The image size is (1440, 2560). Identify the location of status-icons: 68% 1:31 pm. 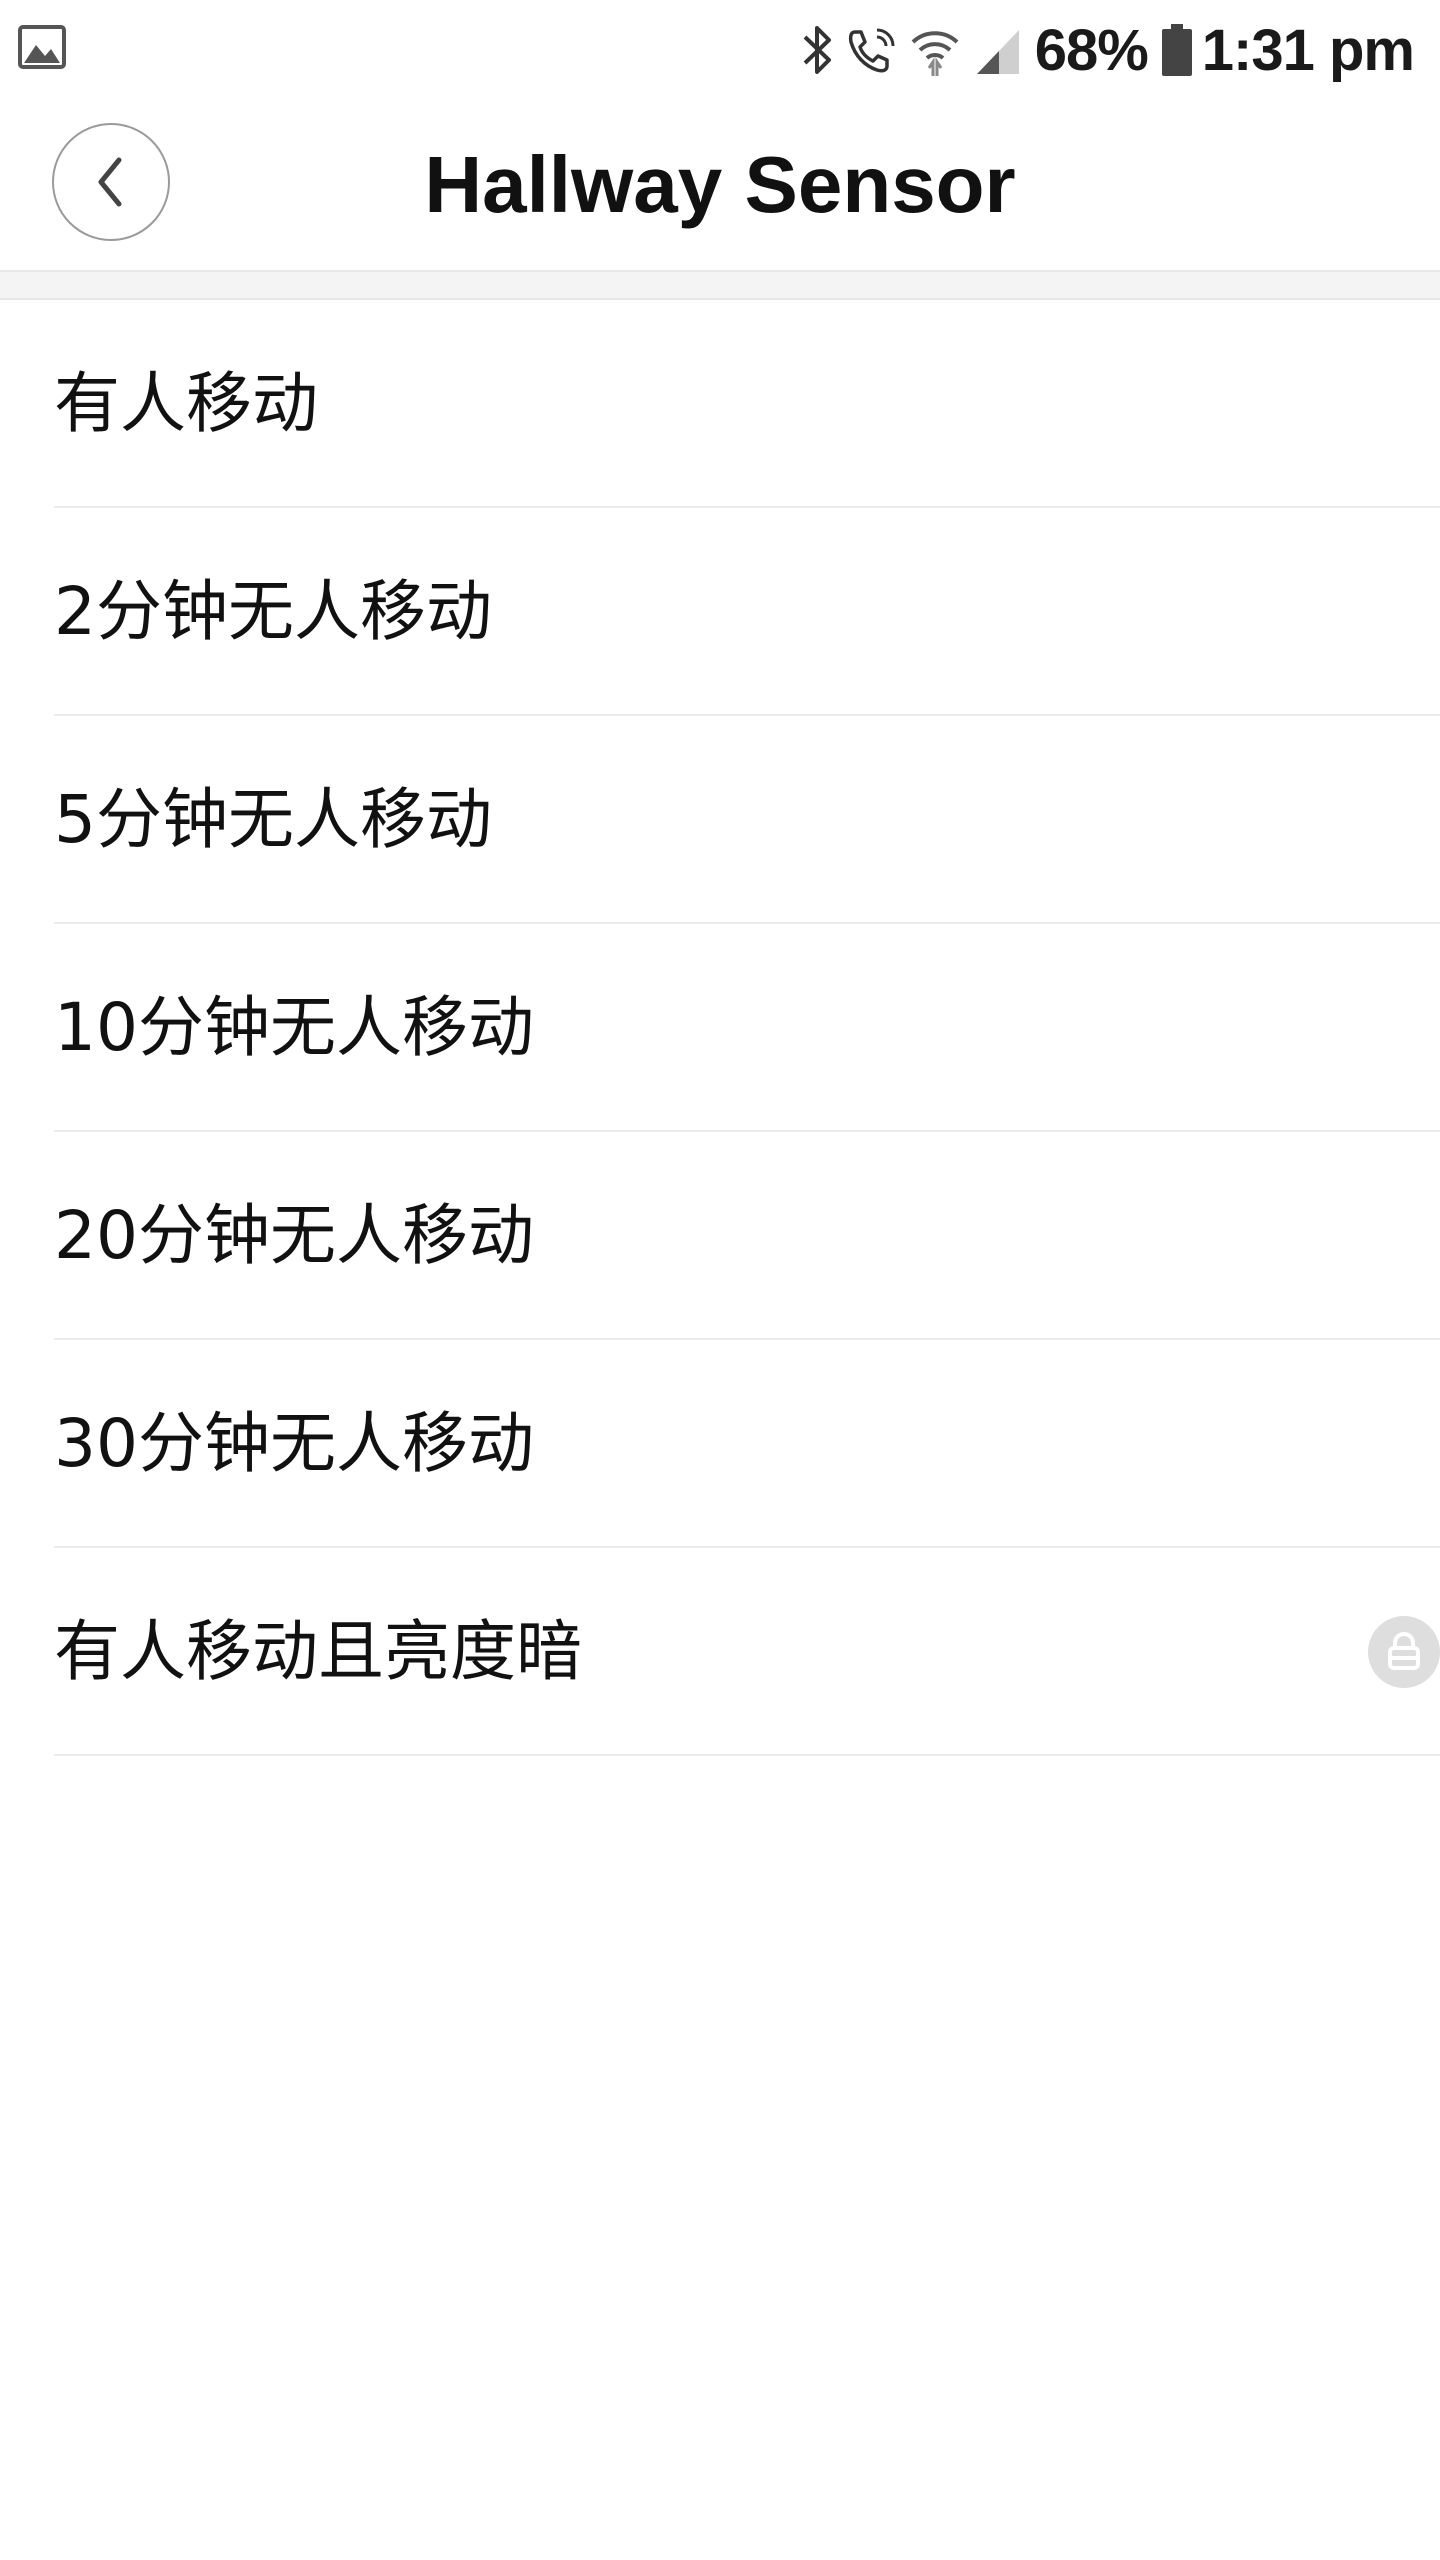
(1108, 50).